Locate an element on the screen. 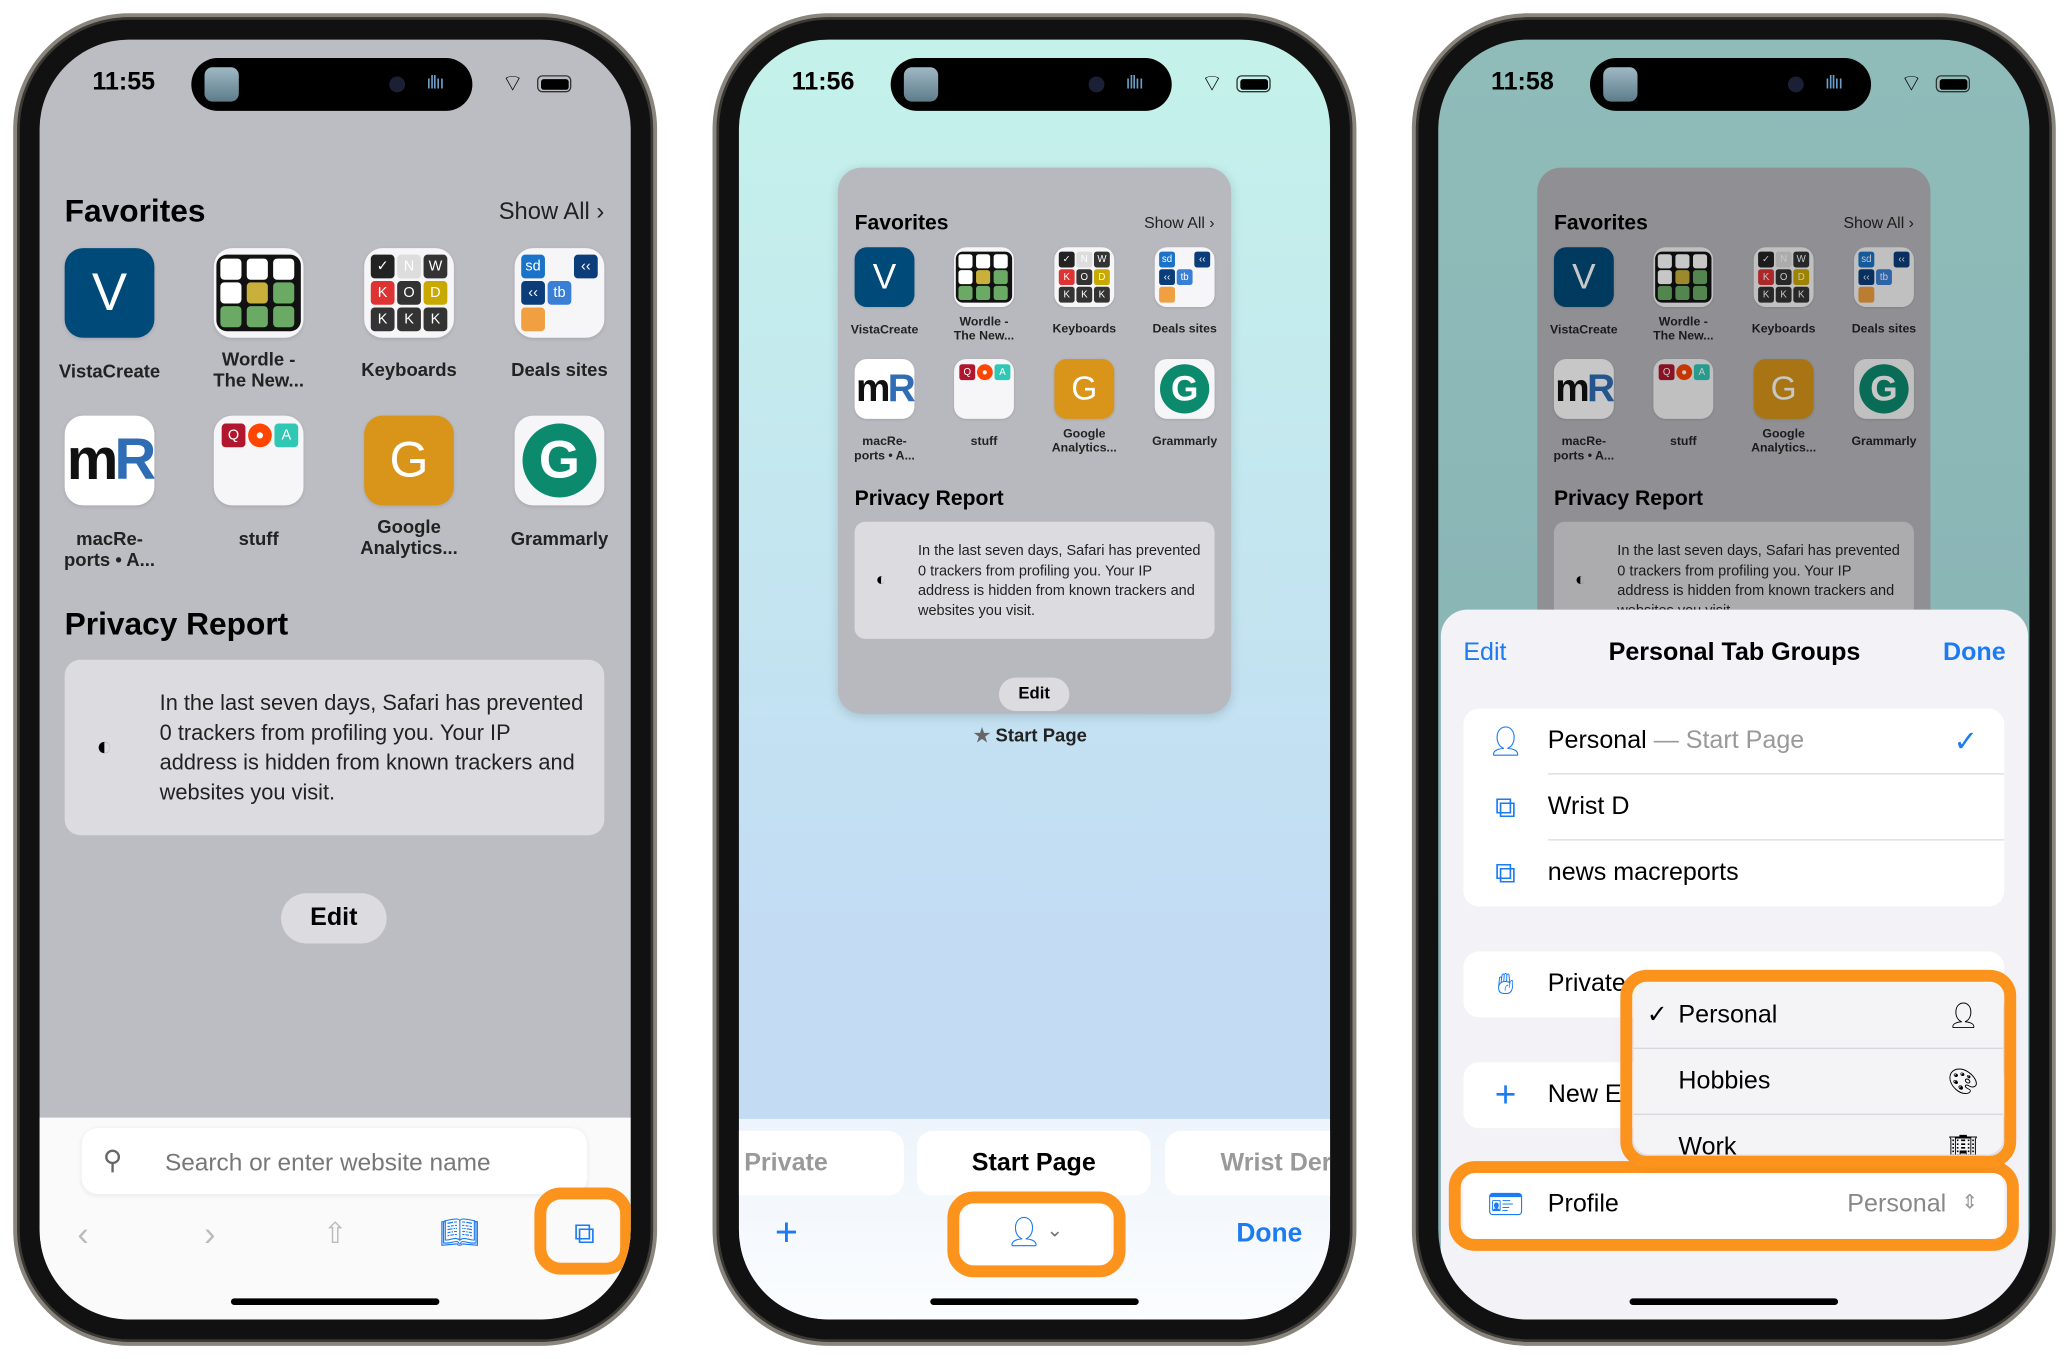 The height and width of the screenshot is (1359, 2069). favorite-label: Keyboards is located at coordinates (409, 369).